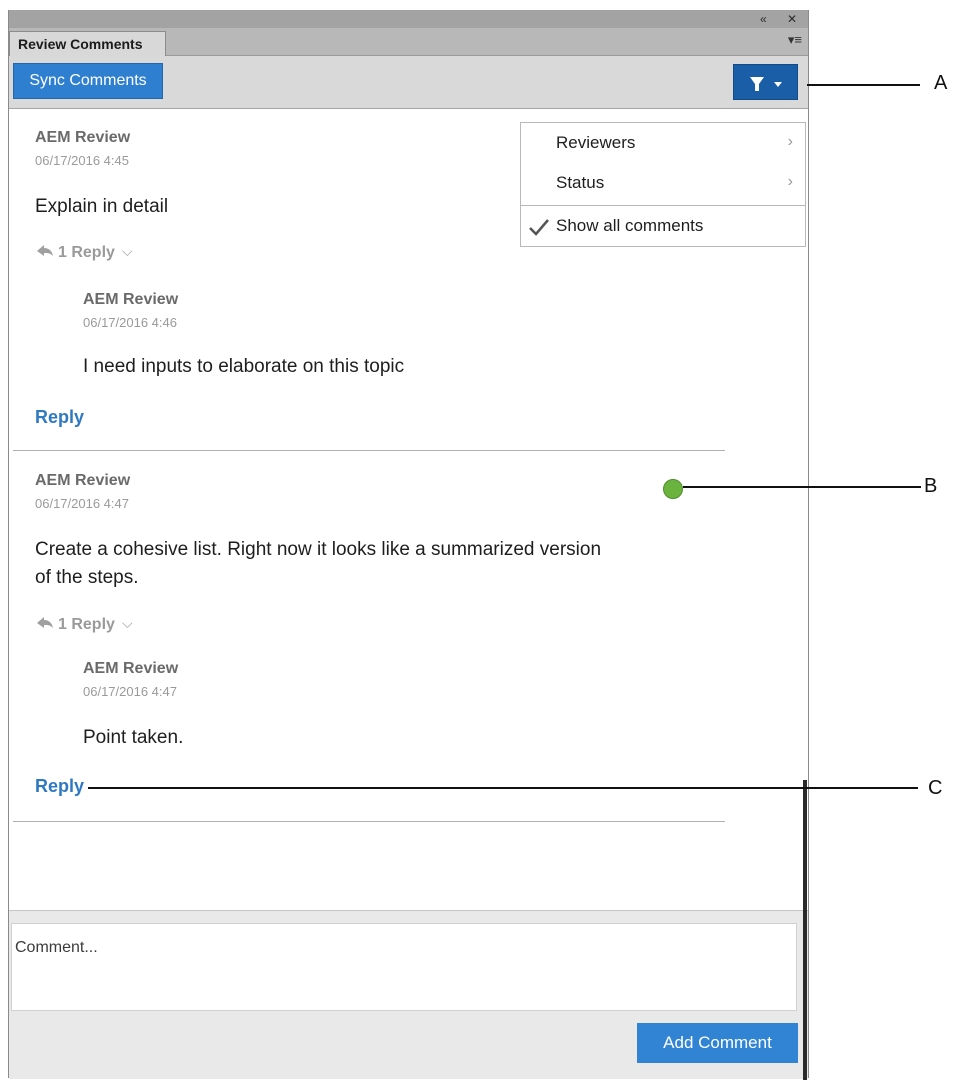 This screenshot has width=953, height=1080. I want to click on callout-line-c, so click(503, 788).